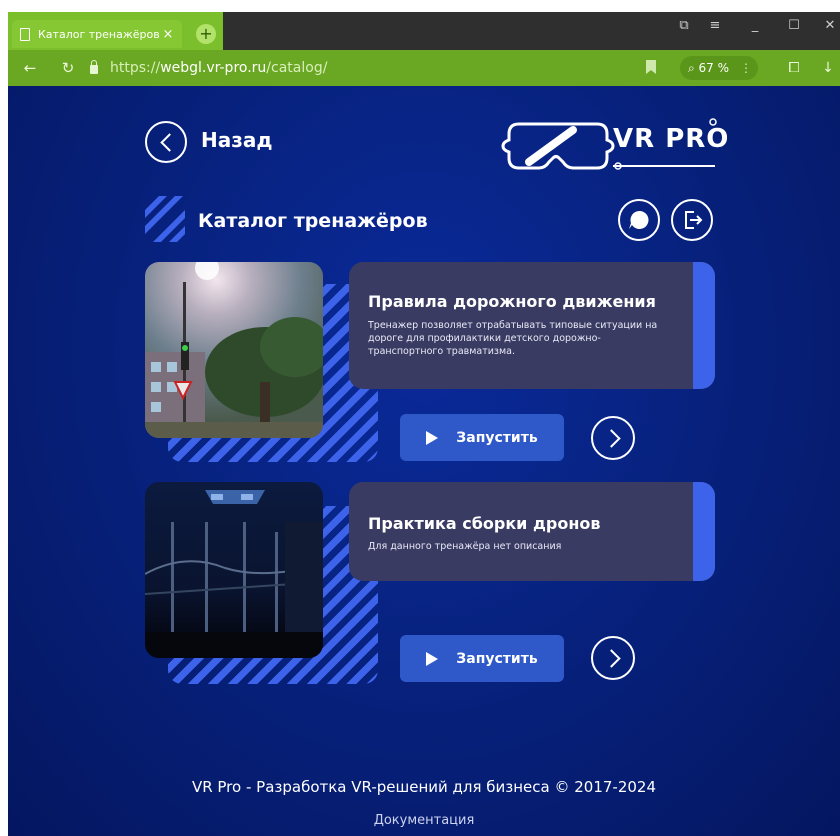 The height and width of the screenshot is (836, 840). Describe the element at coordinates (135, 68) in the screenshot. I see `url-scheme: https://` at that location.